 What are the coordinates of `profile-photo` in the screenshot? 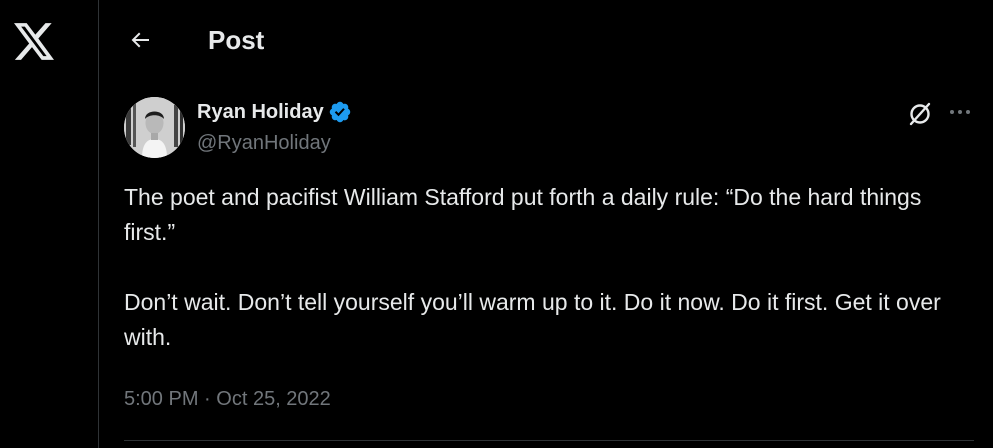 It's located at (154, 127).